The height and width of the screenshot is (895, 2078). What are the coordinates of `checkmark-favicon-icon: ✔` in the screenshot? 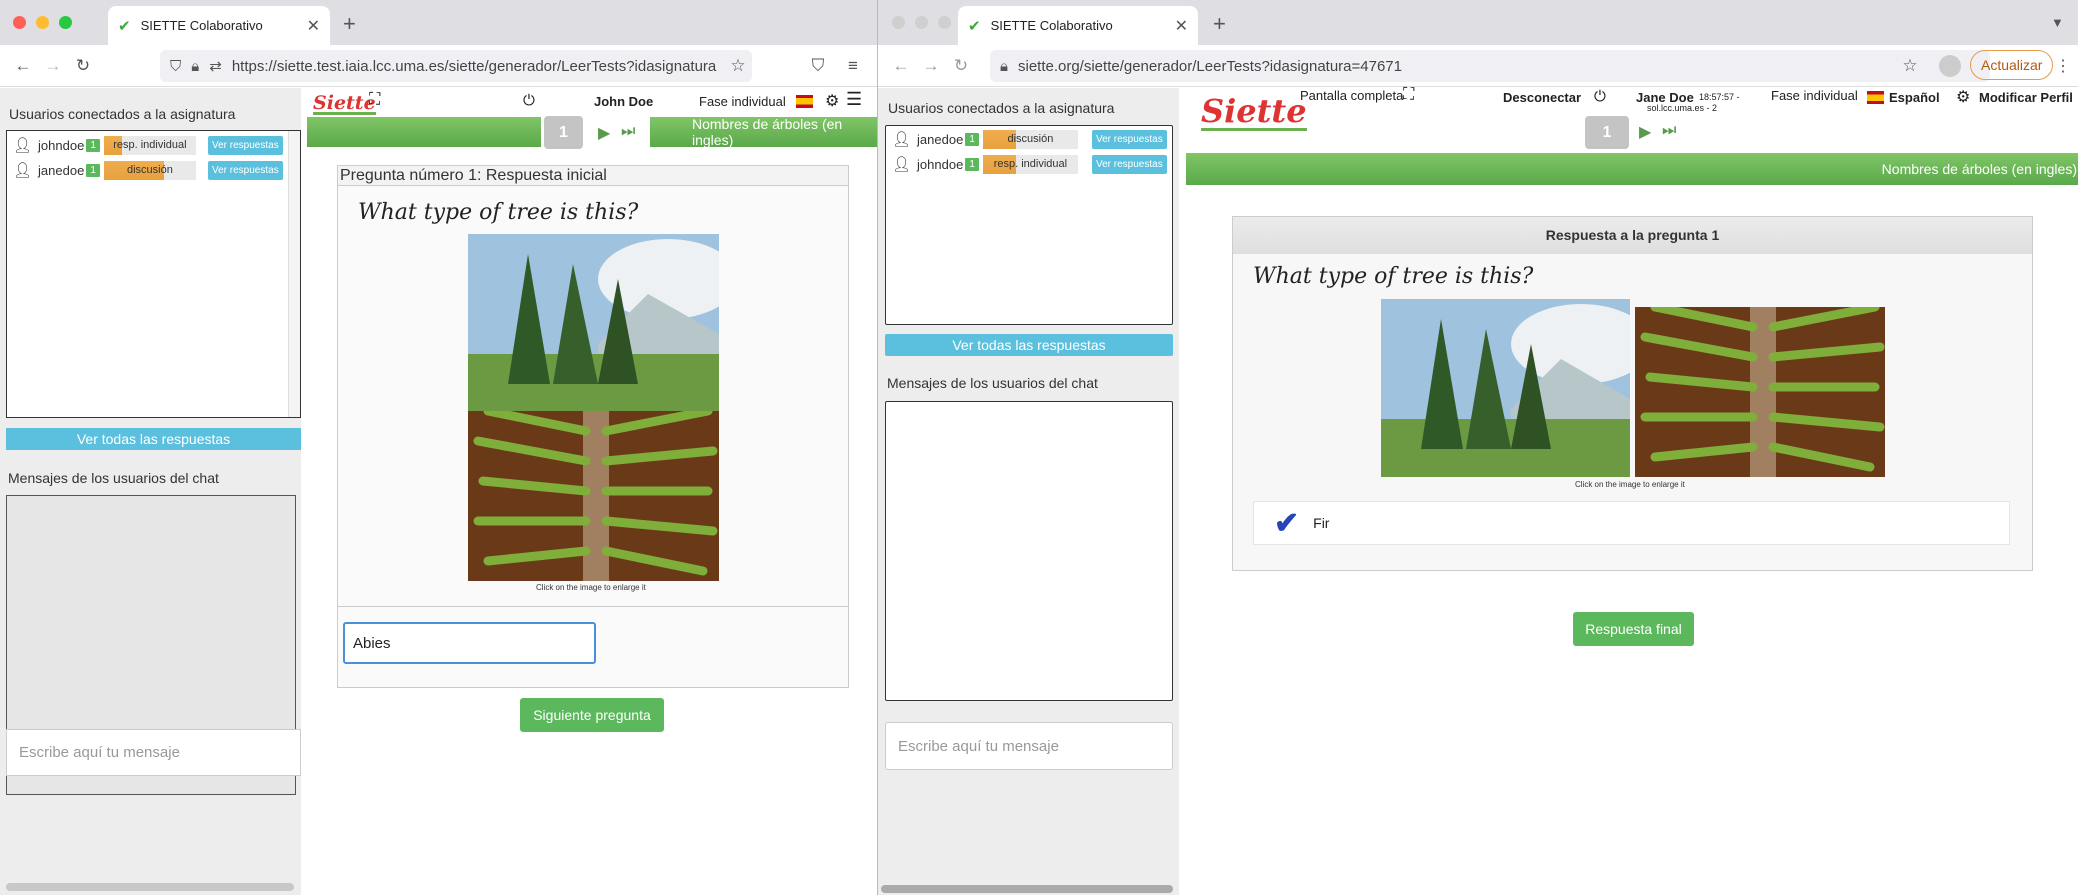 It's located at (124, 26).